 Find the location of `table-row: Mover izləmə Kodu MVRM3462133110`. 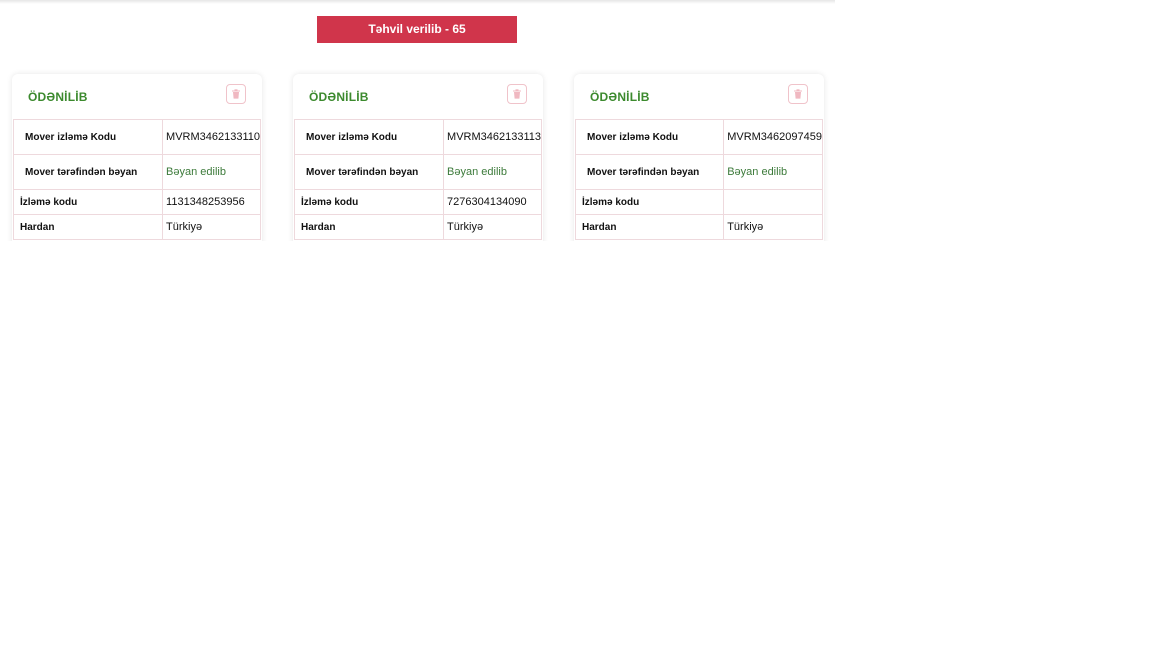

table-row: Mover izləmə Kodu MVRM3462133110 is located at coordinates (136, 137).